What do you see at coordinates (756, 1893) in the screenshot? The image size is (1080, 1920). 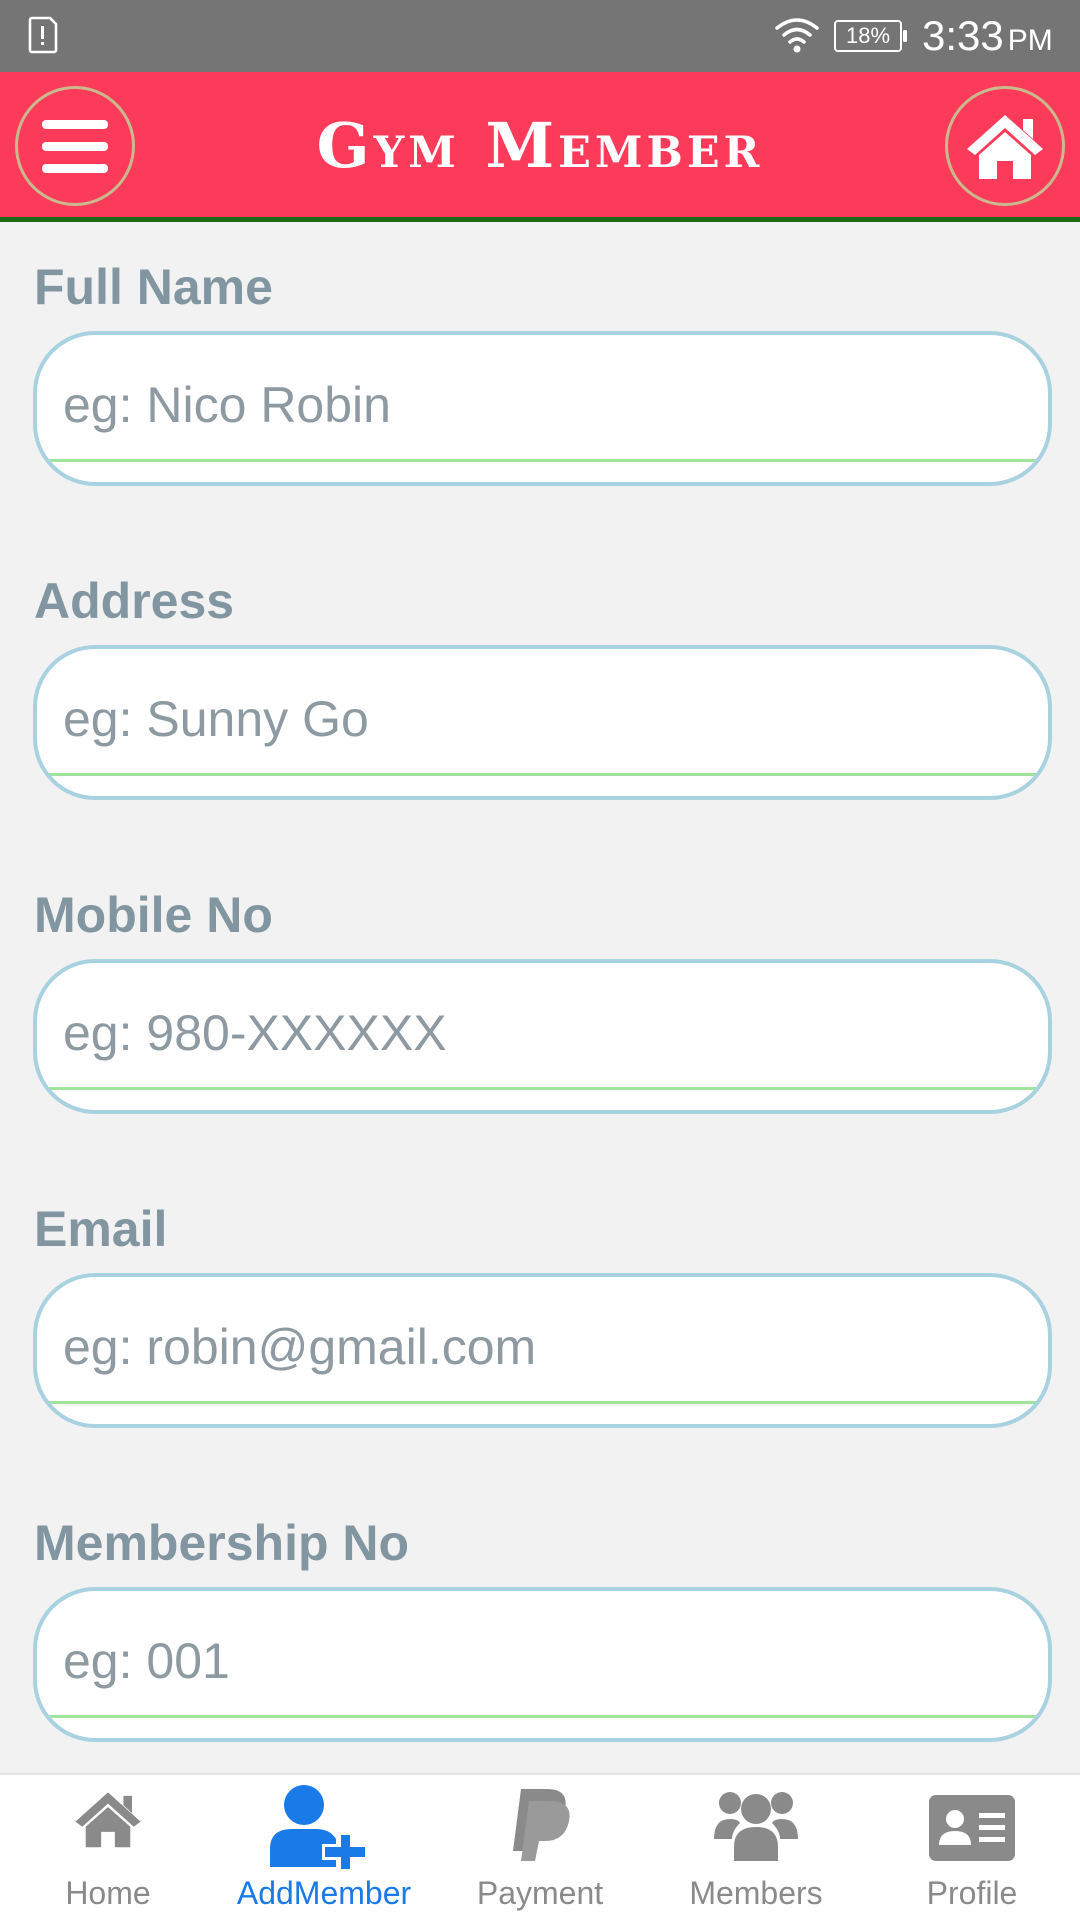 I see `nav-label-members: Members` at bounding box center [756, 1893].